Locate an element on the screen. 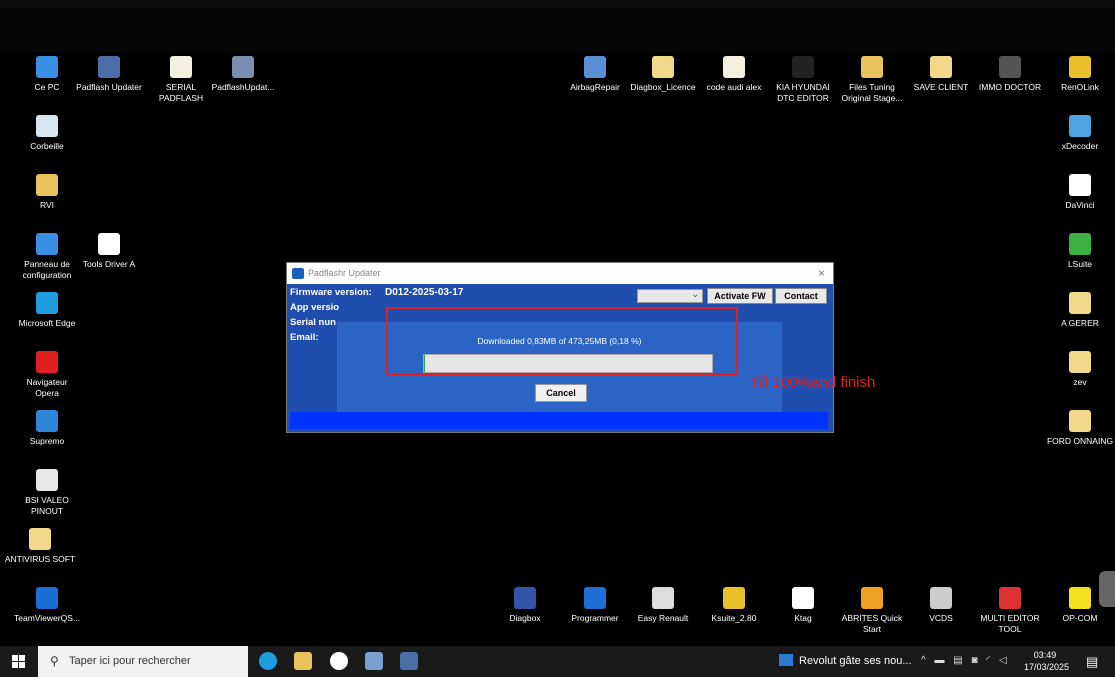 Image resolution: width=1115 pixels, height=677 pixels. dialog-titlebar: Padflashr Updater × is located at coordinates (560, 273).